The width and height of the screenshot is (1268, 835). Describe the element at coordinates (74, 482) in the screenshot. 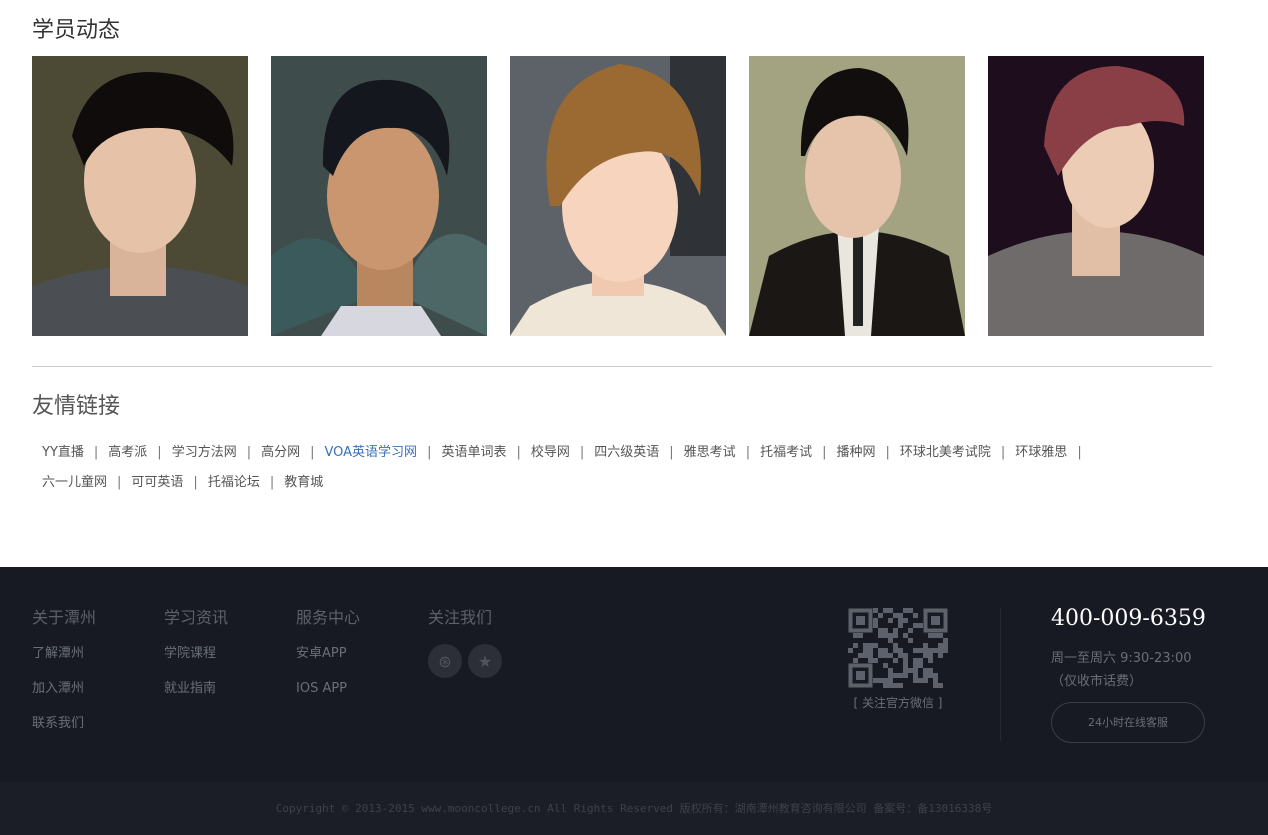

I see `friend-link: 六一儿童网` at that location.